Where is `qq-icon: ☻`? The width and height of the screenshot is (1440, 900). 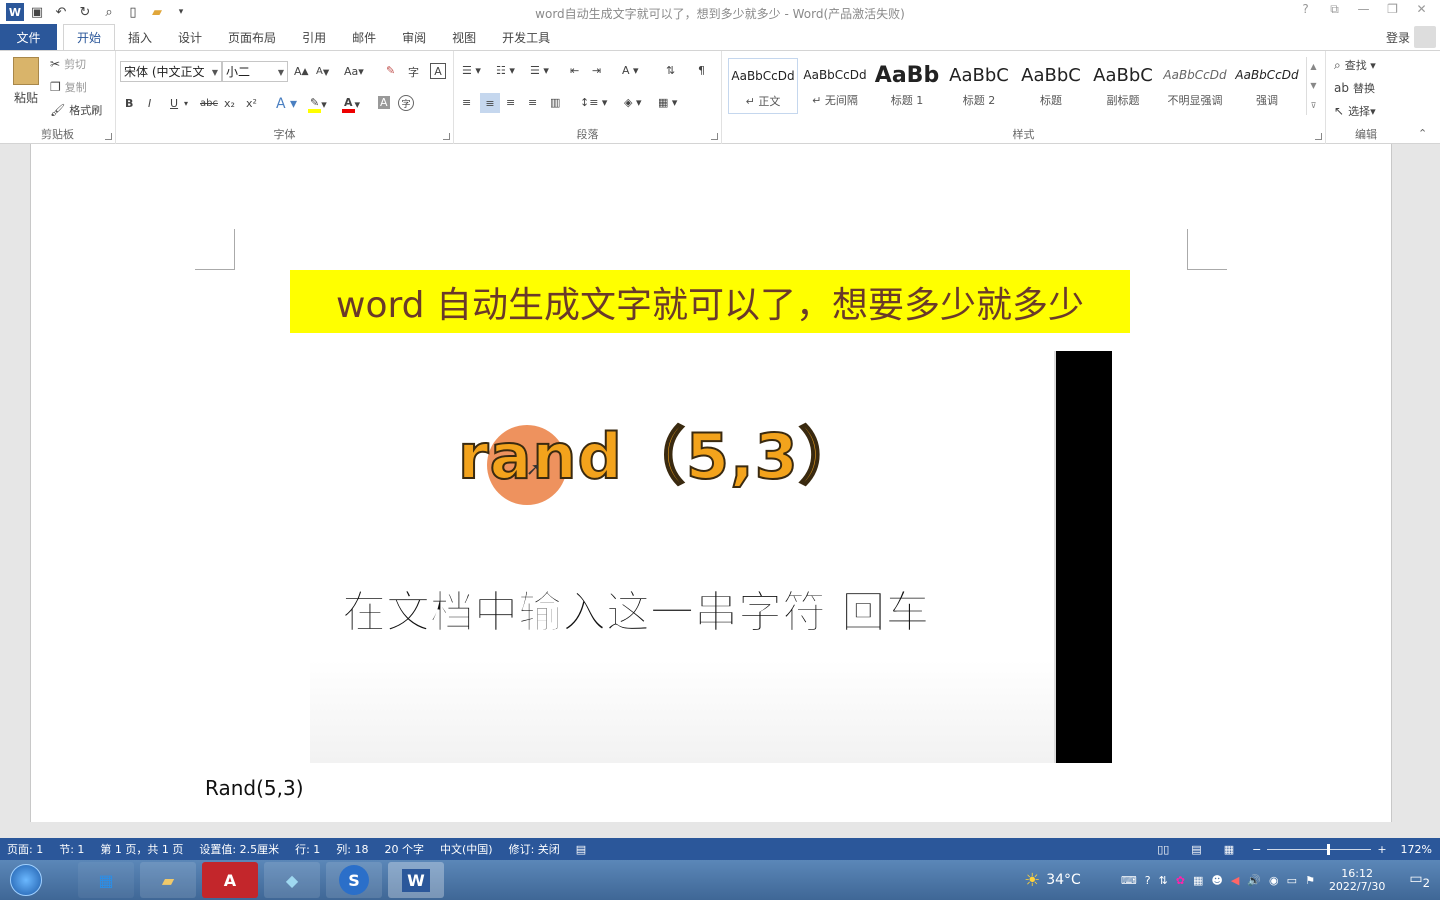 qq-icon: ☻ is located at coordinates (1216, 880).